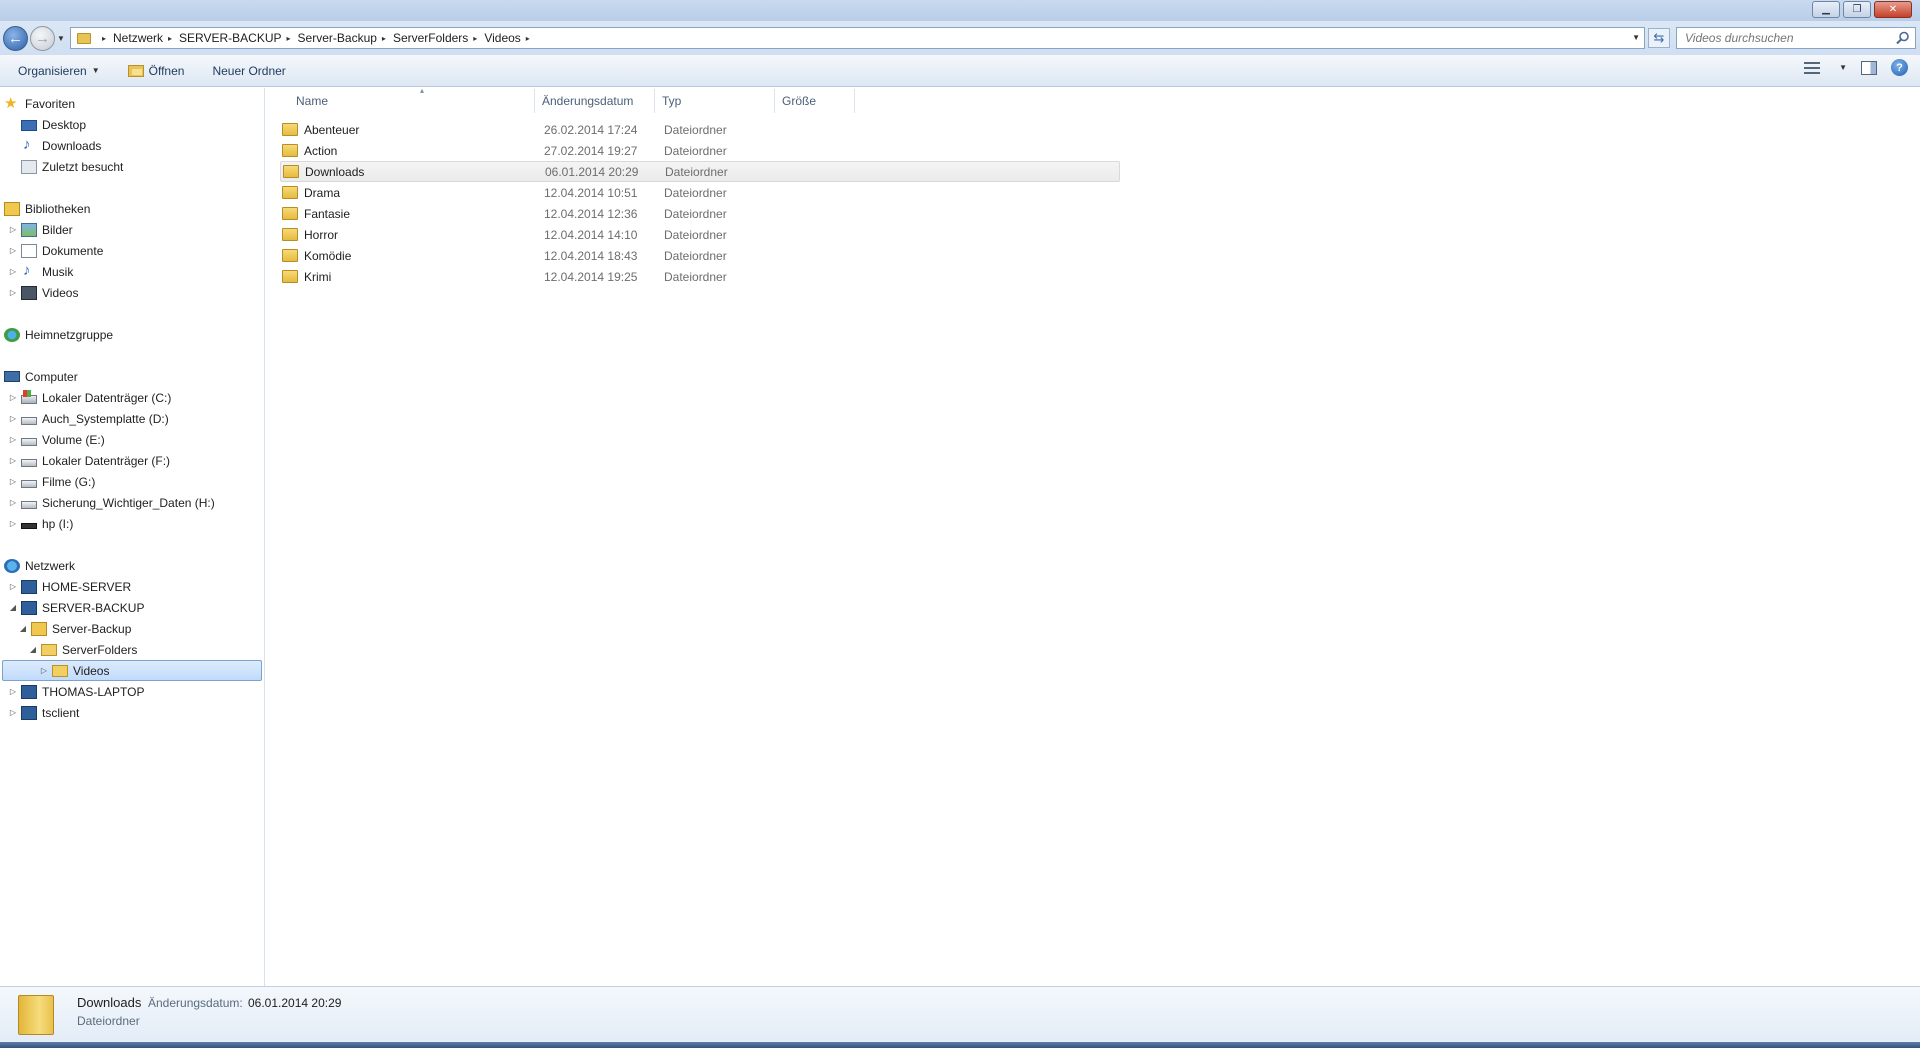 The height and width of the screenshot is (1048, 1920). Describe the element at coordinates (40, 523) in the screenshot. I see `tree-item-hp-i: ▷ hp (I:)` at that location.